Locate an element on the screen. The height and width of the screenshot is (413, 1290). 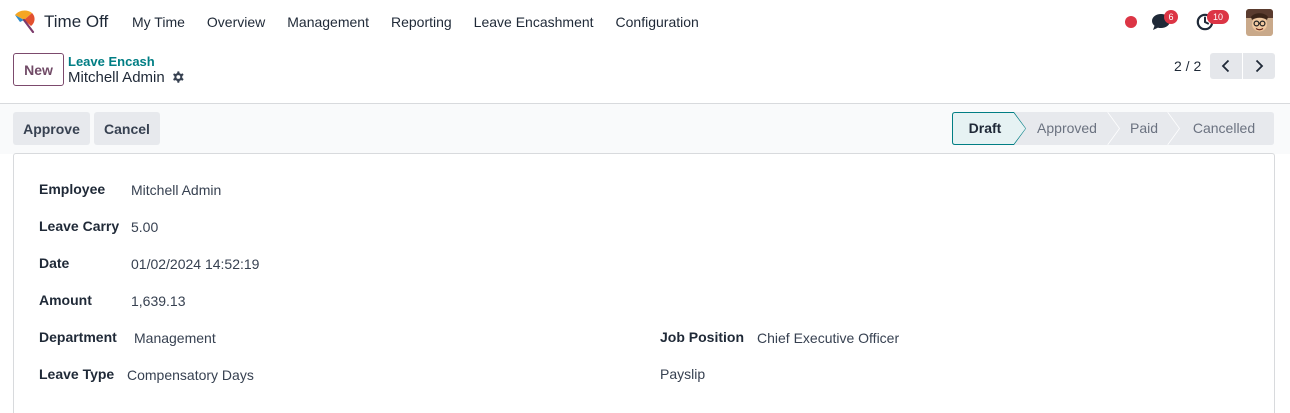
pager-previous-button is located at coordinates (1226, 66).